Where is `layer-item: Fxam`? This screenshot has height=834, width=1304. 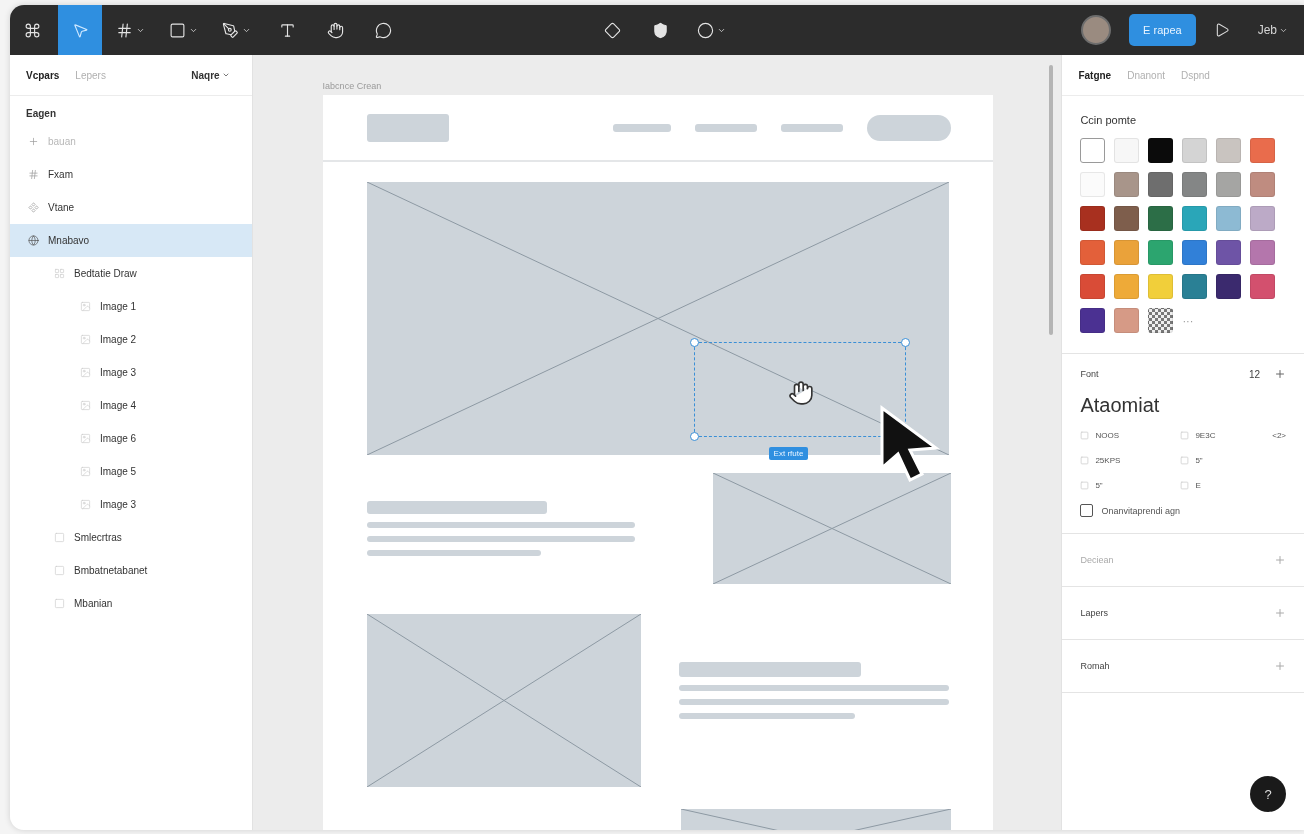
layer-item: Fxam is located at coordinates (131, 174).